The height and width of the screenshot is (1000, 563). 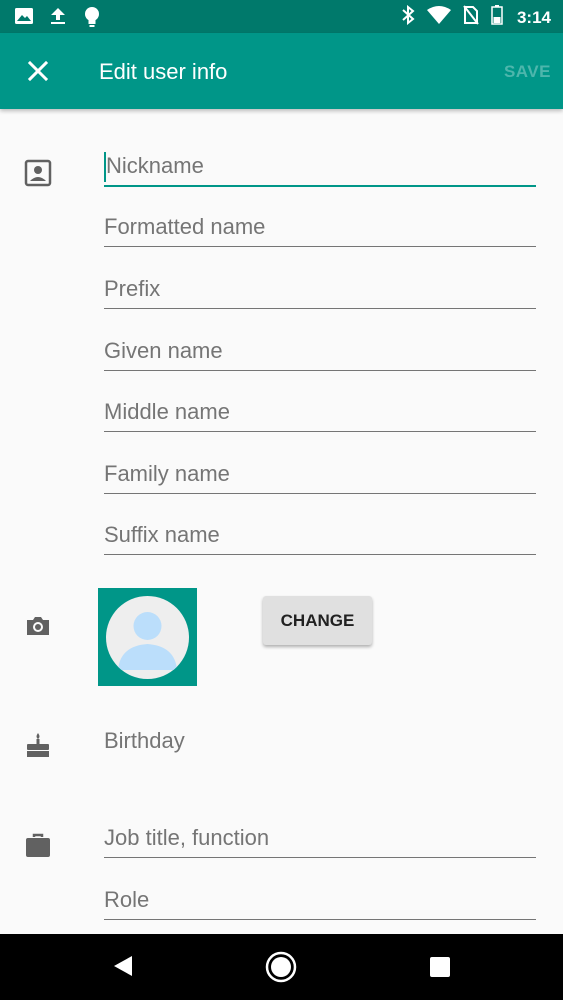 I want to click on prefix-placeholder: Prefix, so click(x=132, y=288).